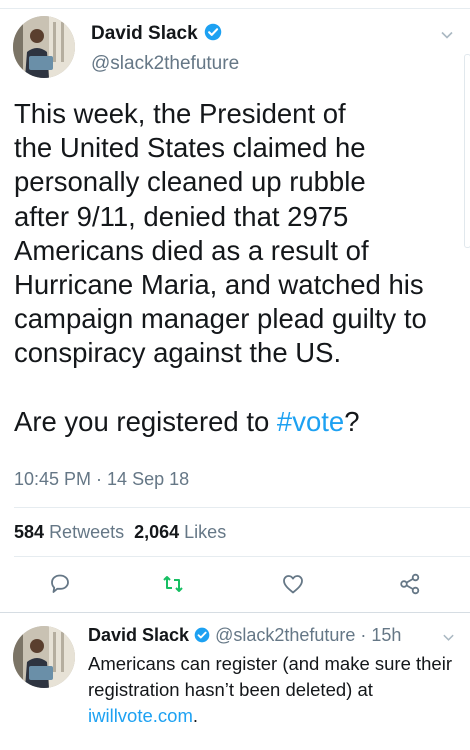 The width and height of the screenshot is (470, 750). What do you see at coordinates (220, 319) in the screenshot?
I see `tweet-line: campaign manager plead guilty to` at bounding box center [220, 319].